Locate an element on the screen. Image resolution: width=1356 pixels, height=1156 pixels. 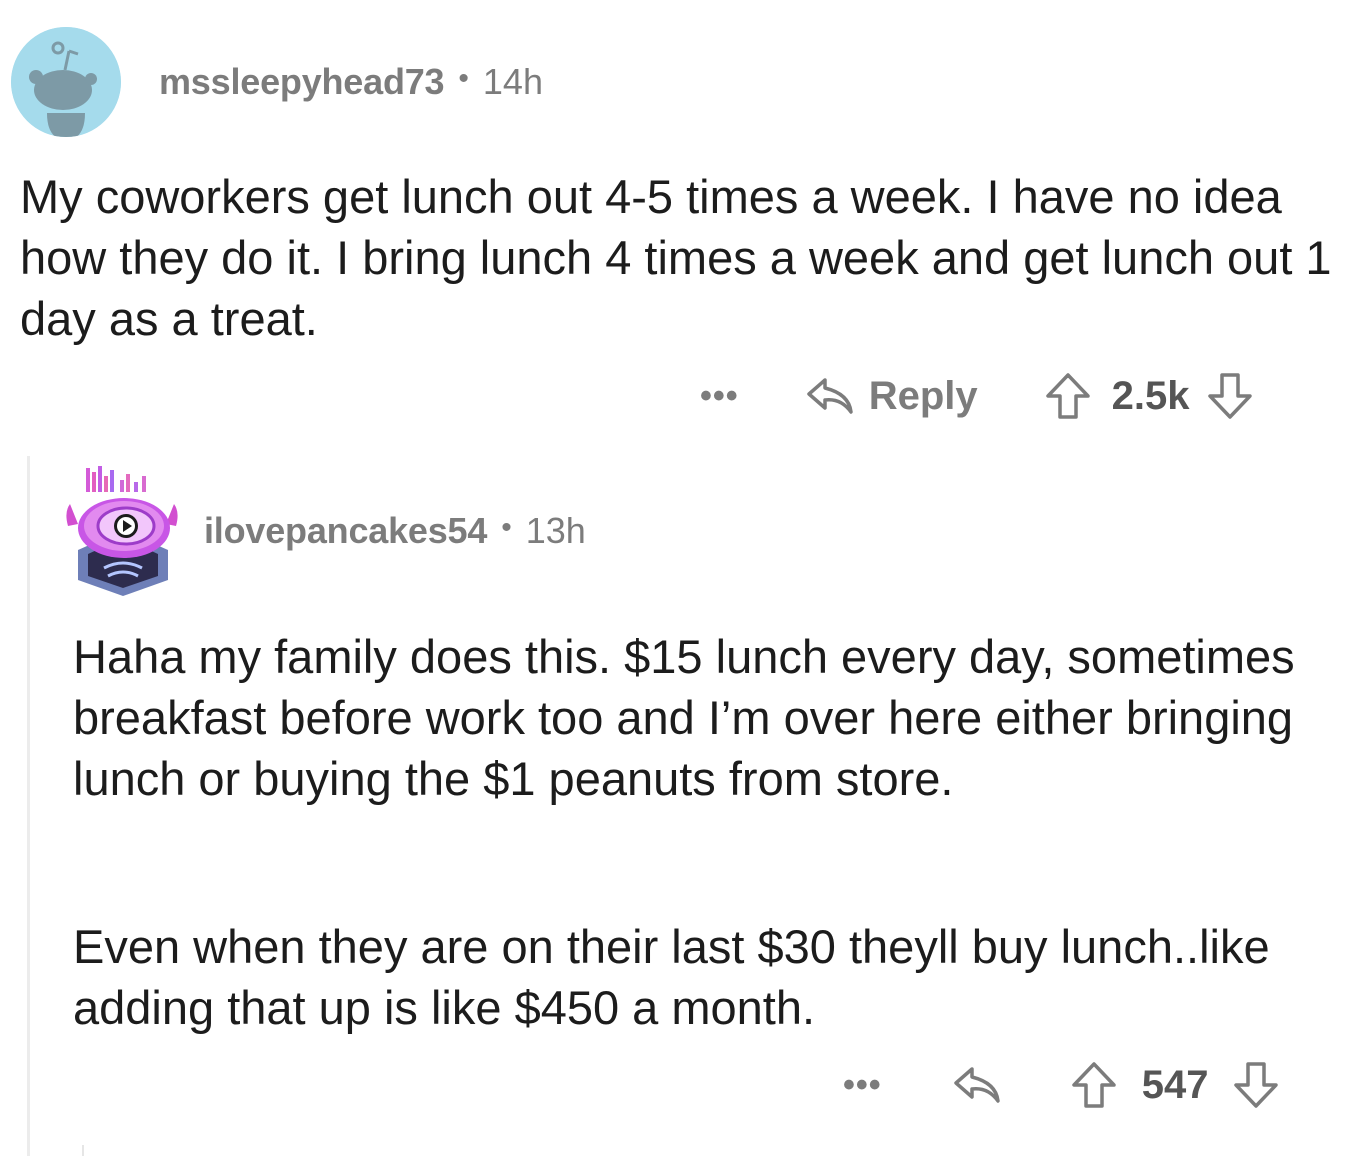
comment-timestamp: 14h is located at coordinates (513, 82).